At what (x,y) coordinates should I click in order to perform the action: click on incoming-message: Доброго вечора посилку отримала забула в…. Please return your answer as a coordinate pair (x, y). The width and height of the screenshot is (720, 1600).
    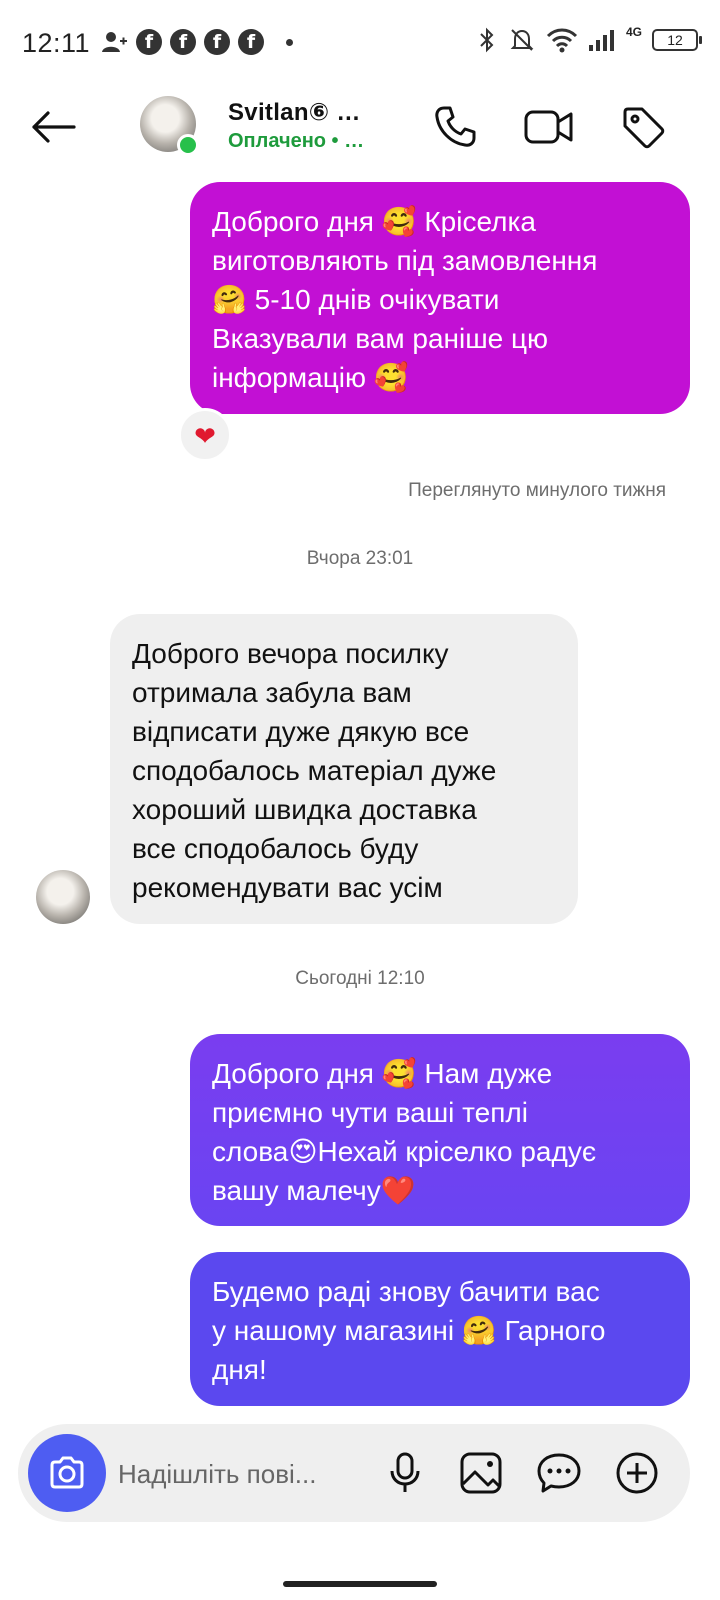
    Looking at the image, I should click on (344, 769).